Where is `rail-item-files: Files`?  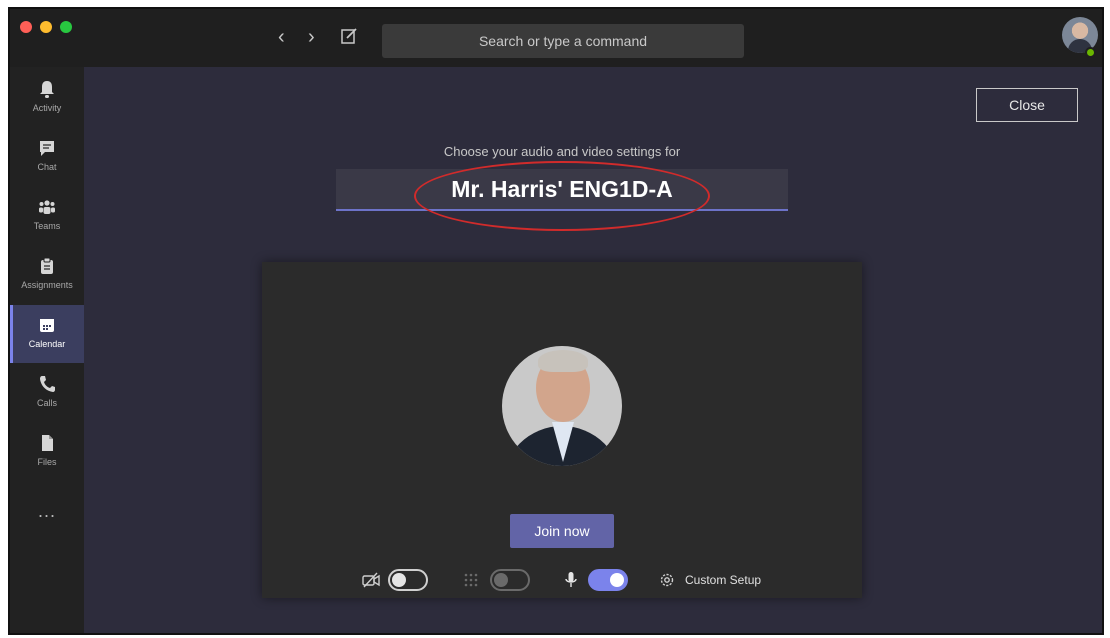
rail-item-files: Files is located at coordinates (47, 452).